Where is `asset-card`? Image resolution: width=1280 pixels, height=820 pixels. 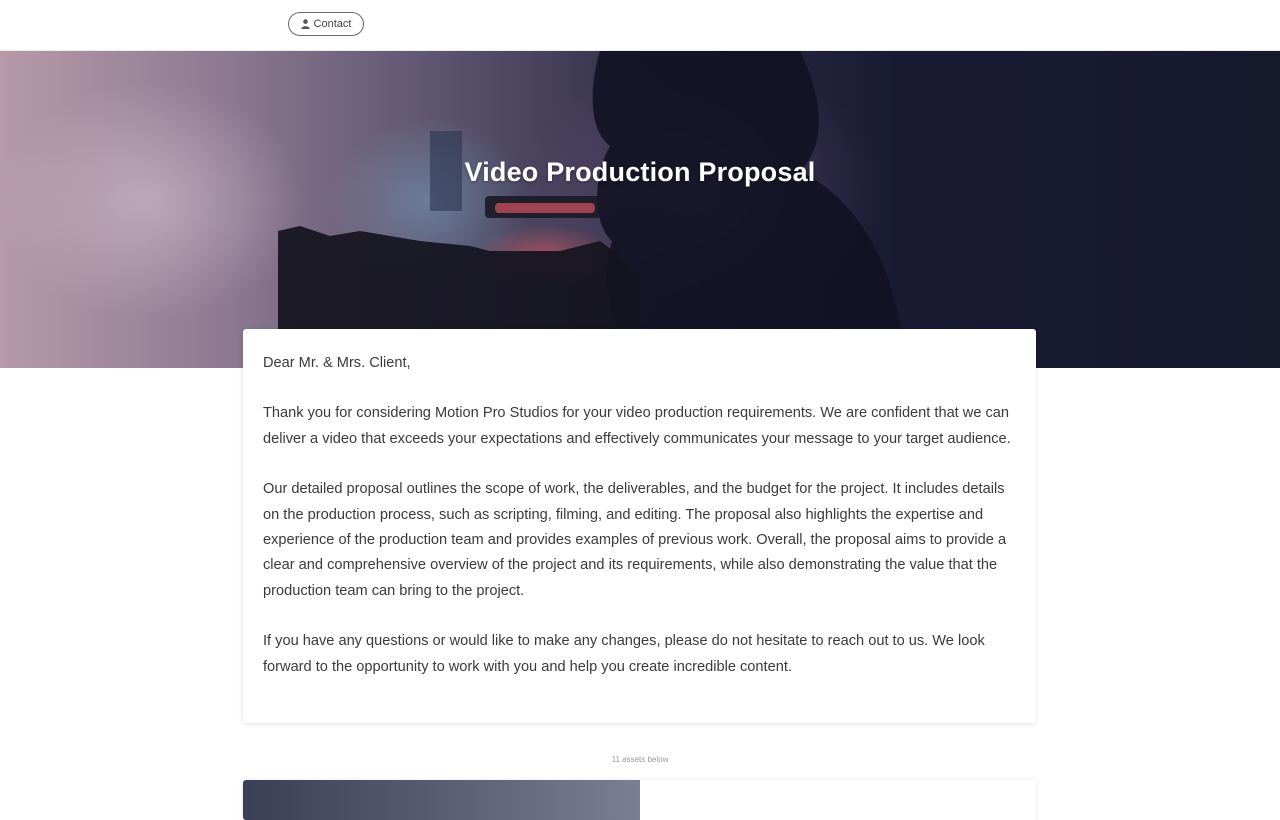 asset-card is located at coordinates (639, 800).